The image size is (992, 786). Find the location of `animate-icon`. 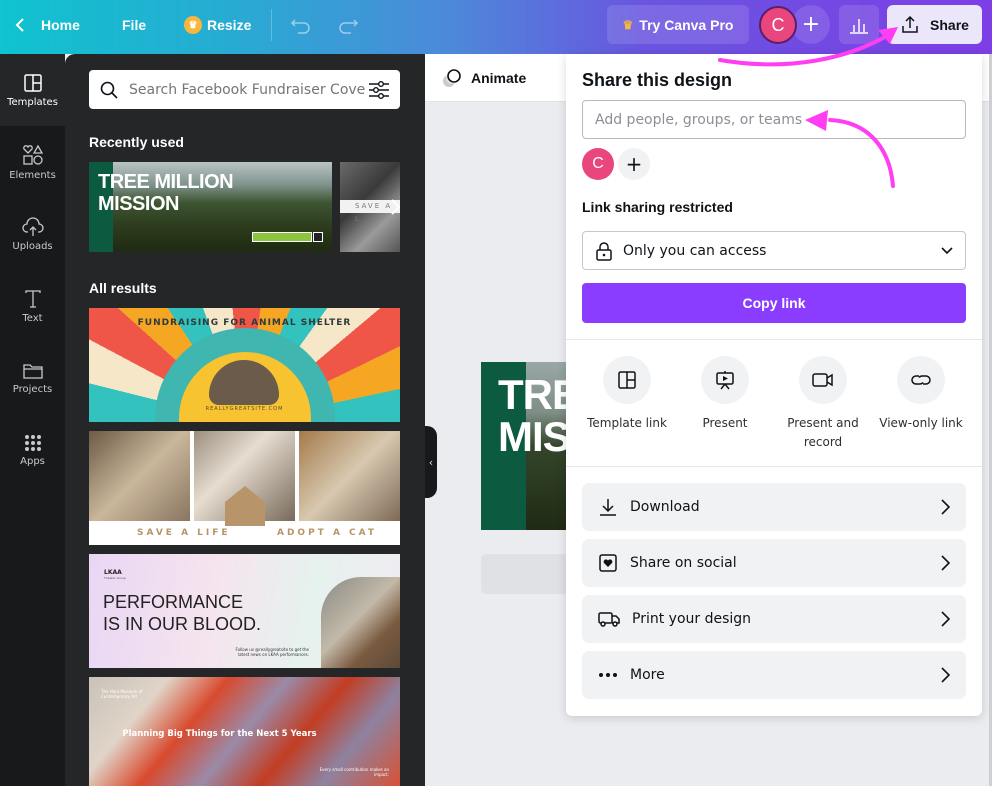

animate-icon is located at coordinates (452, 78).